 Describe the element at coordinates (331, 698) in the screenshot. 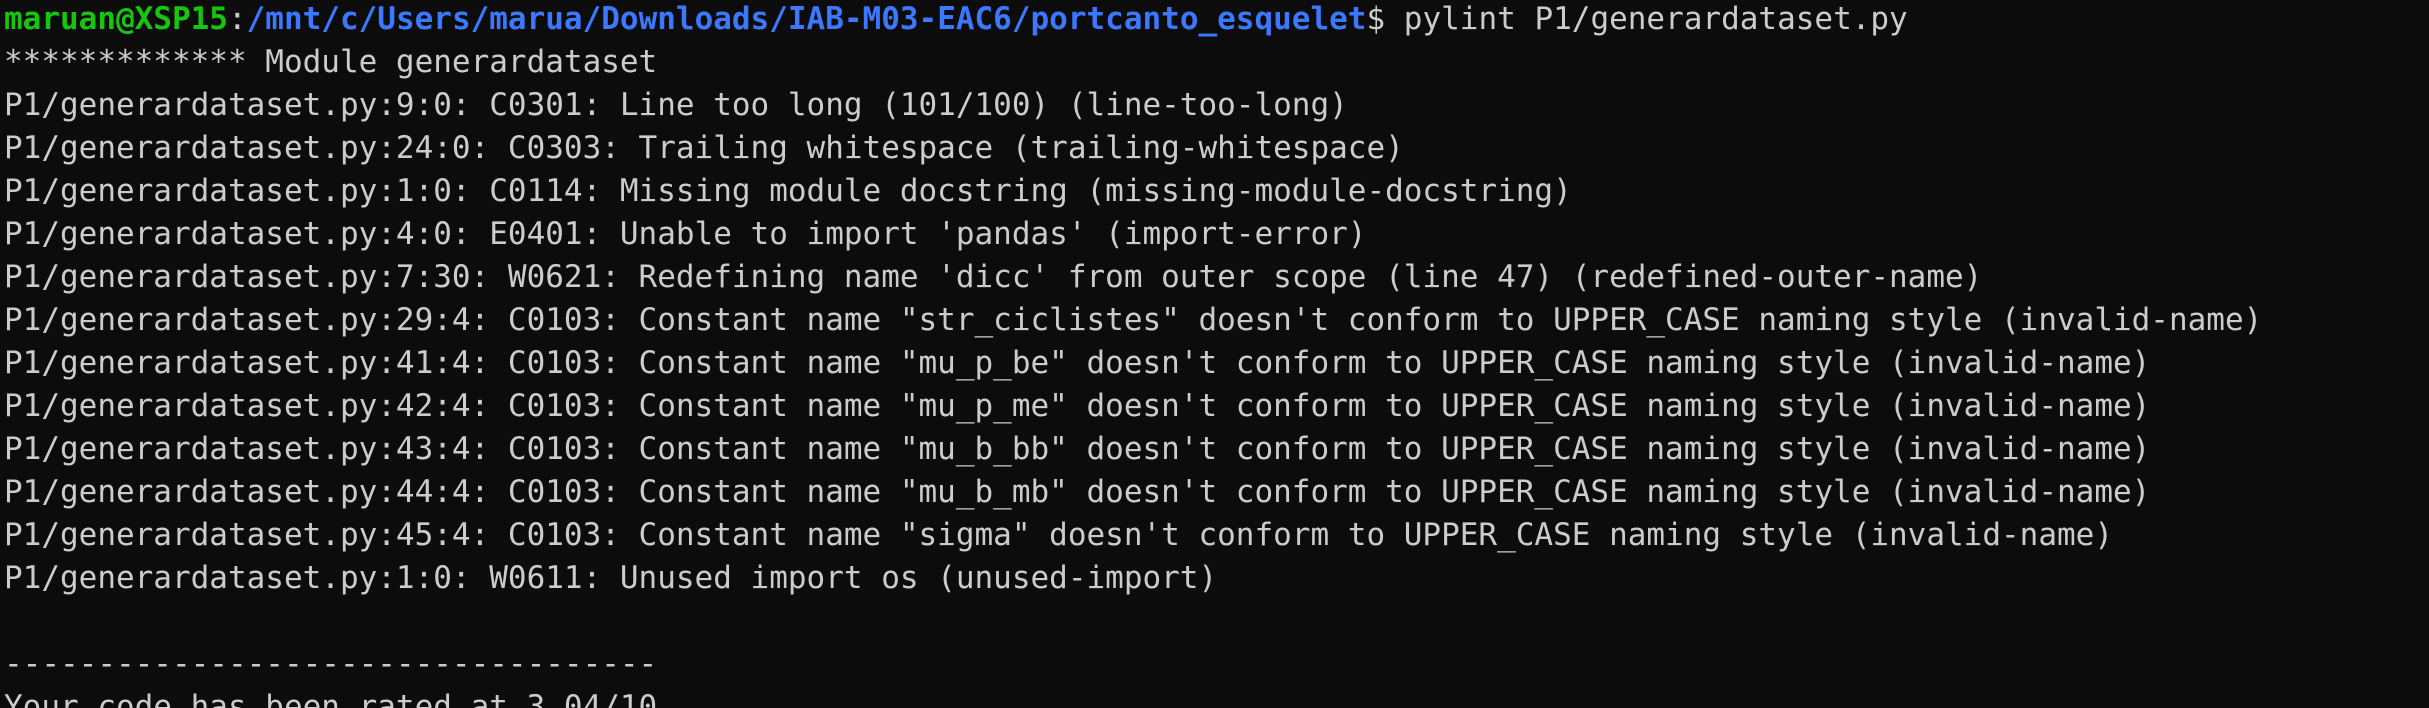

I see `rating-line: Your code has been rated at 3.04/10` at that location.